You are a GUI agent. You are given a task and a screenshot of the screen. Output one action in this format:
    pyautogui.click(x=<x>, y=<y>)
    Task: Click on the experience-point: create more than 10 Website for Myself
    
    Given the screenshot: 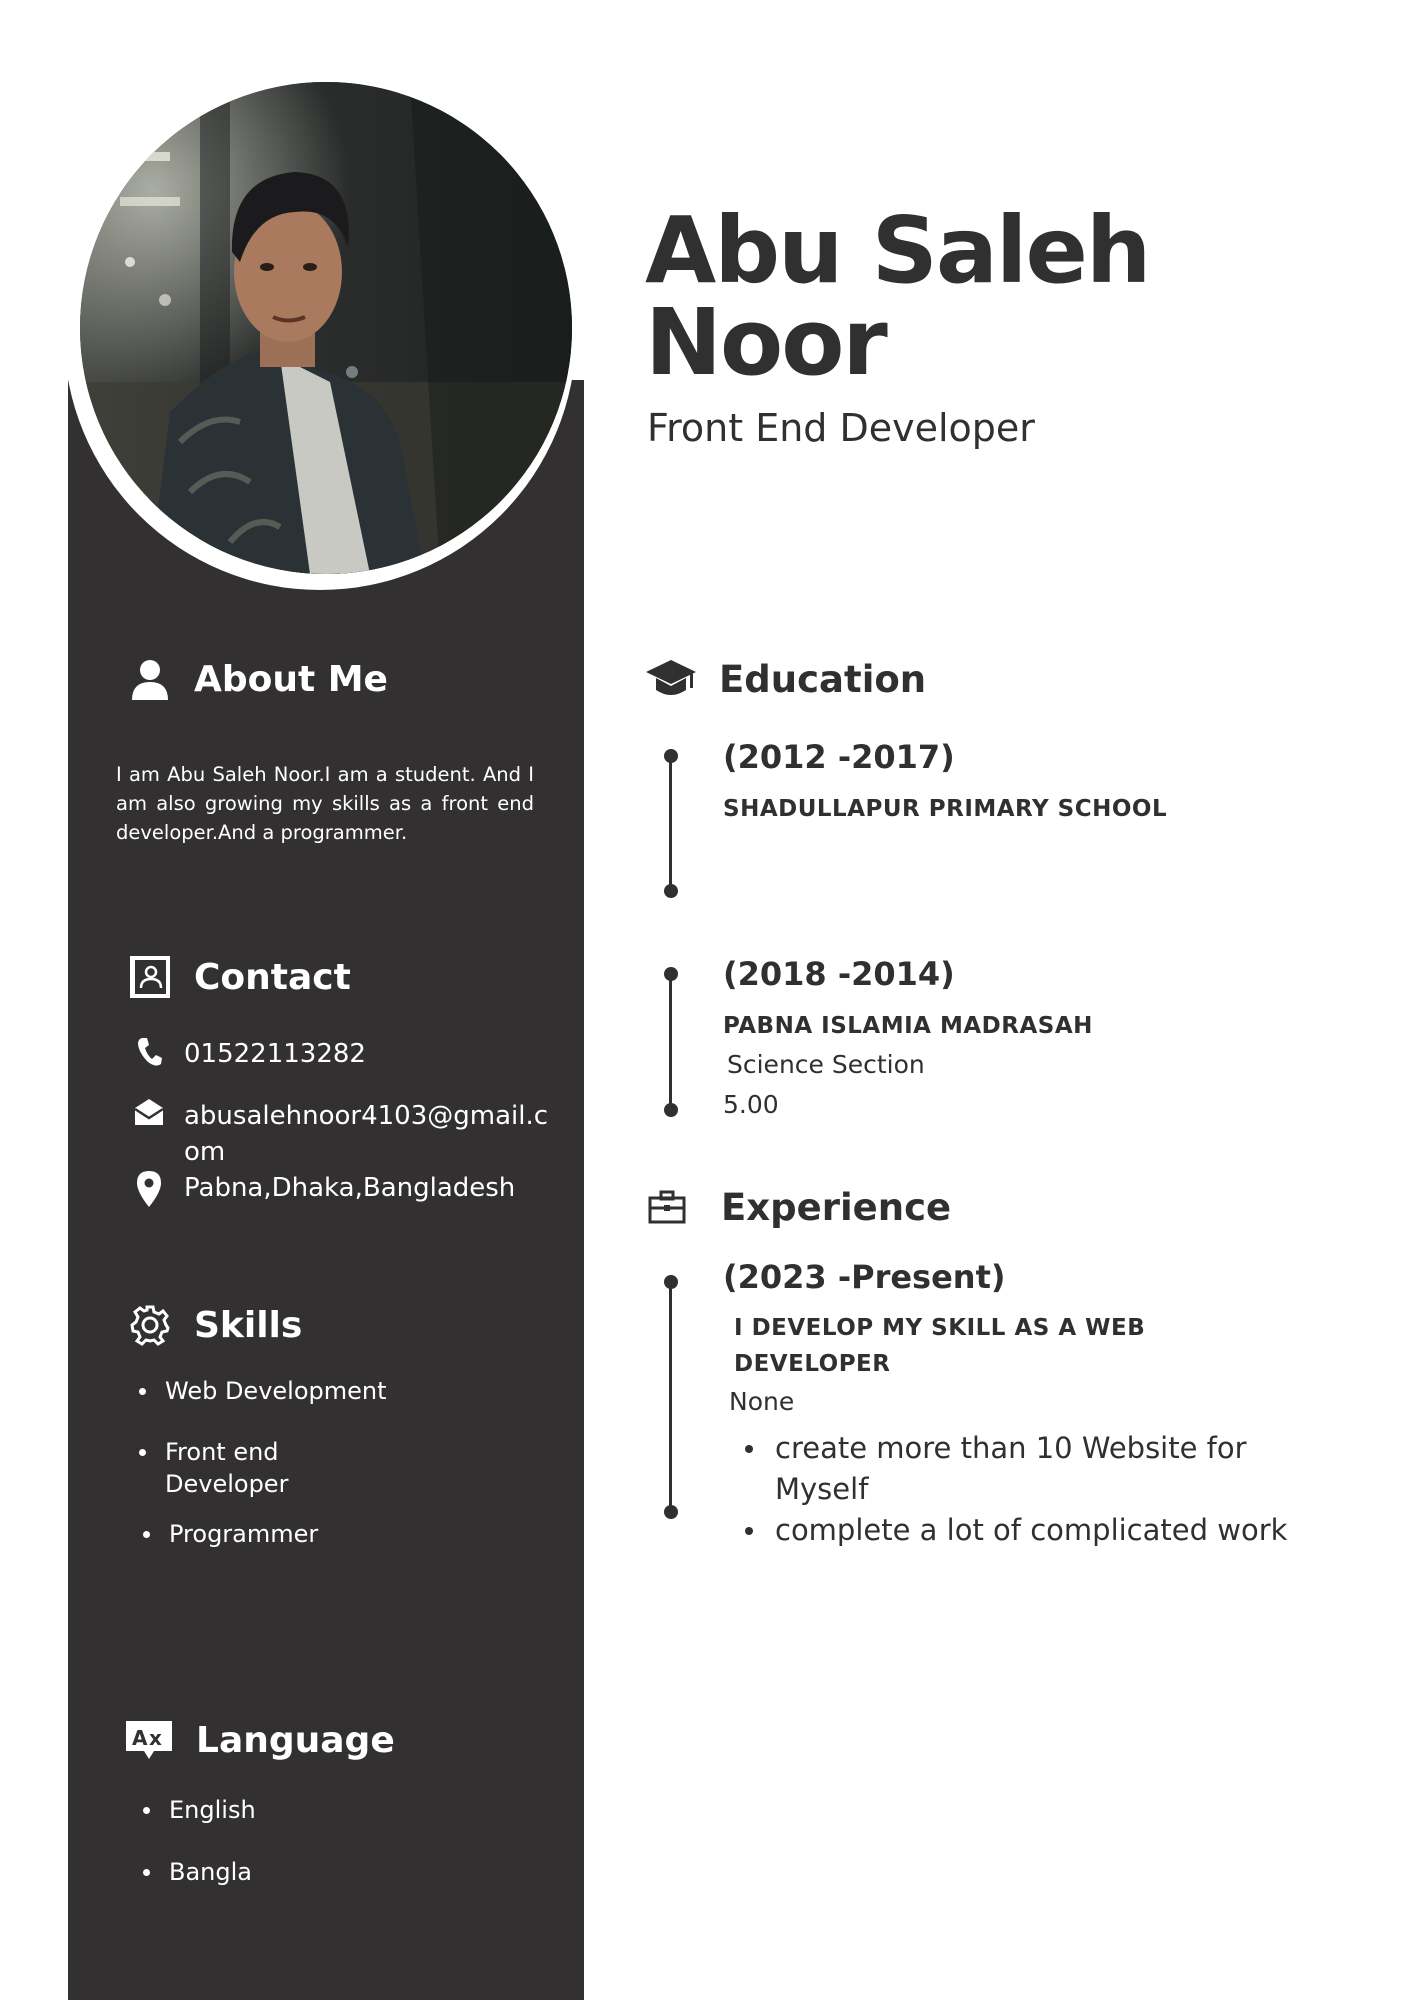 What is the action you would take?
    pyautogui.click(x=1040, y=1469)
    